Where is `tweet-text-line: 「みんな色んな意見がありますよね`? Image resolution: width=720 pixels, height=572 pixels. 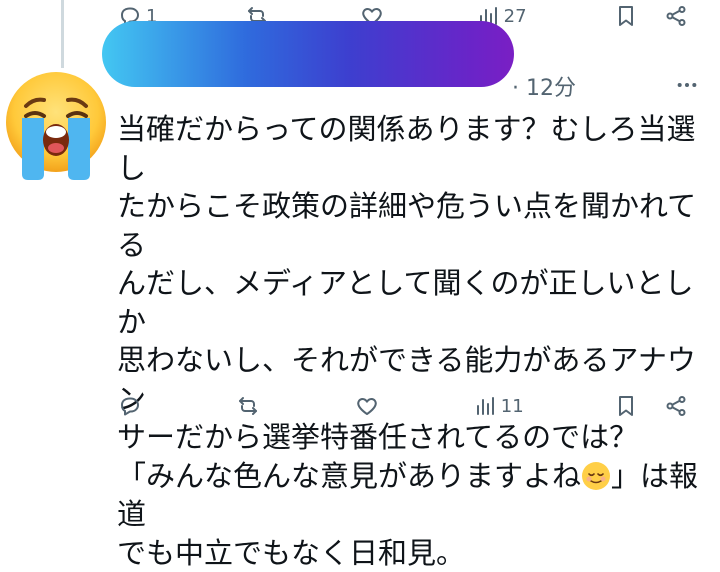 tweet-text-line: 「みんな色んな意見がありますよね is located at coordinates (349, 475).